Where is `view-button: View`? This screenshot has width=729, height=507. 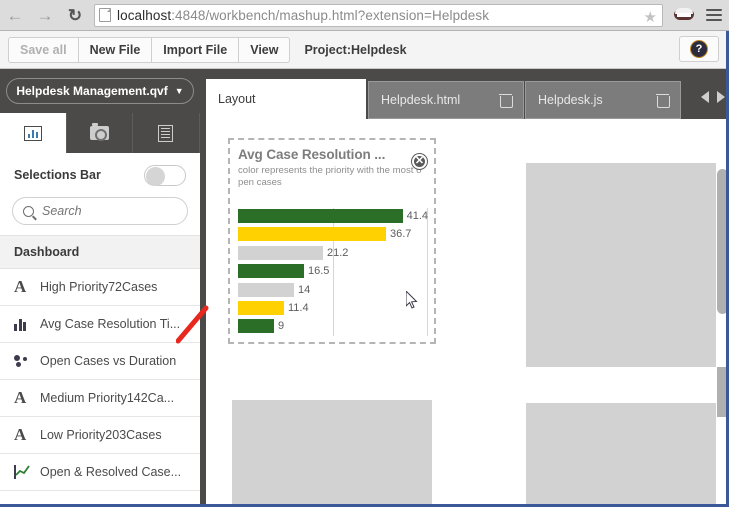 view-button: View is located at coordinates (265, 49).